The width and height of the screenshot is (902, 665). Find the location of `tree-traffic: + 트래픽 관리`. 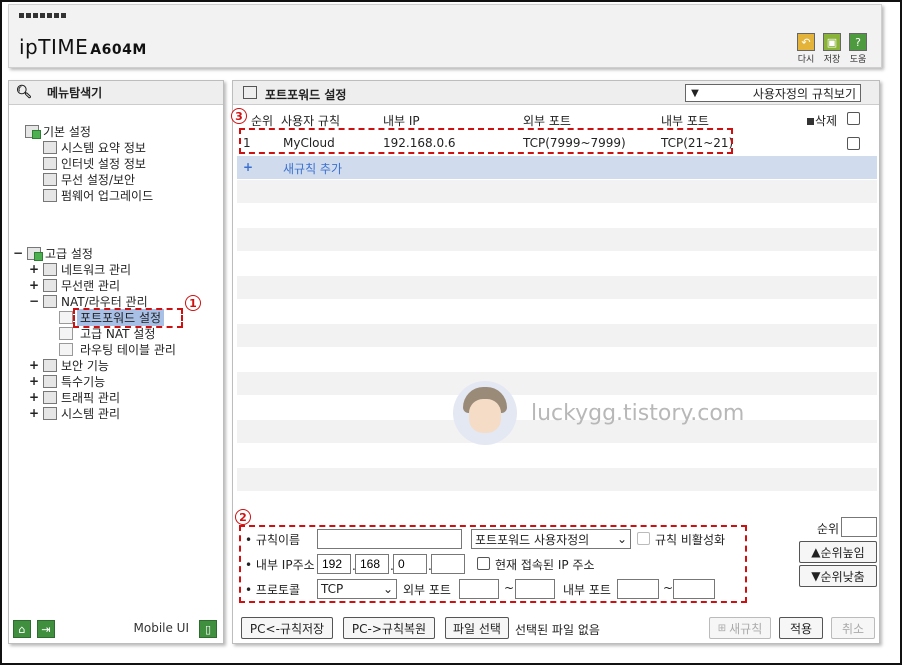

tree-traffic: + 트래픽 관리 is located at coordinates (74, 397).